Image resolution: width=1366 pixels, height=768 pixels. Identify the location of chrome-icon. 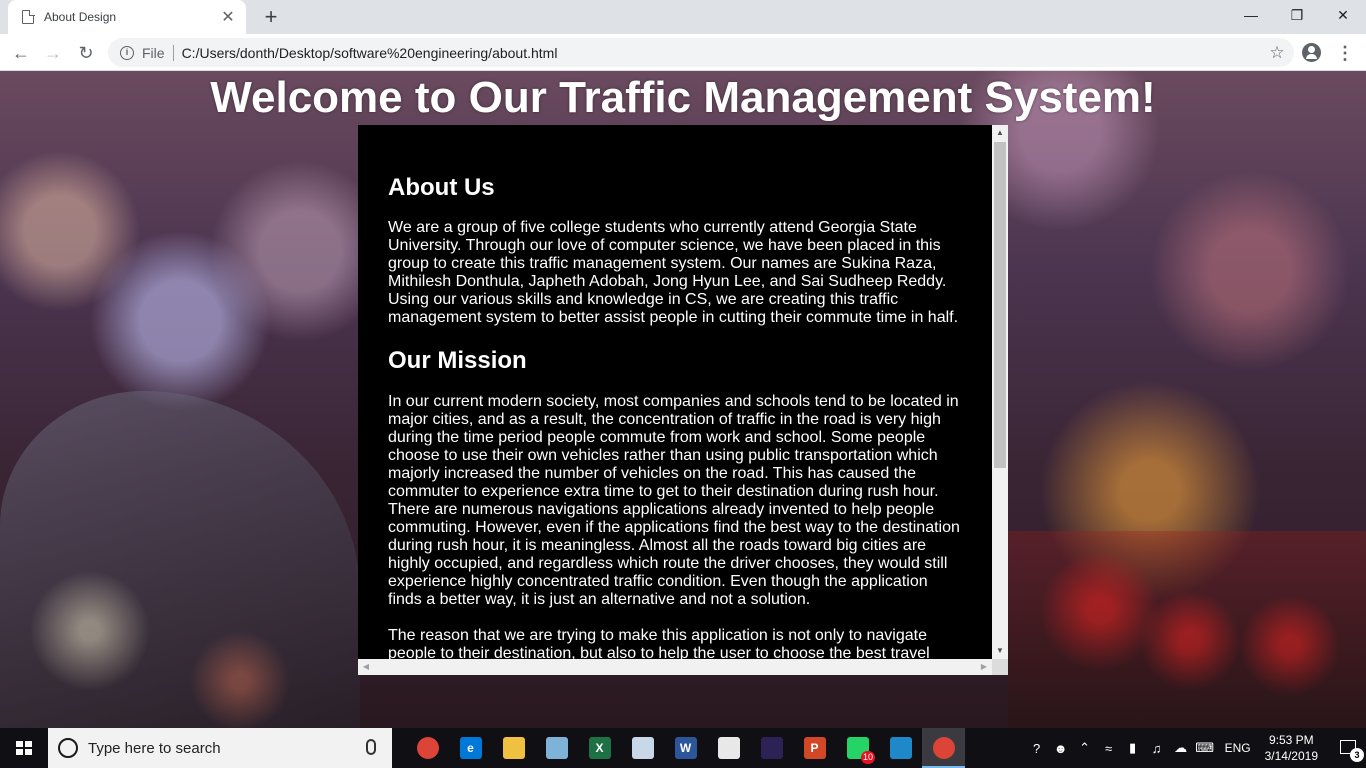
(427, 748).